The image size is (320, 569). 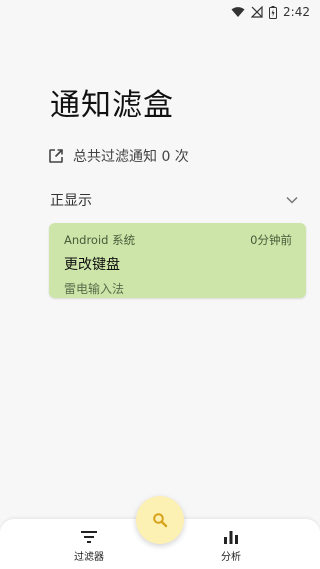 I want to click on status-bar: 2:42, so click(x=160, y=12).